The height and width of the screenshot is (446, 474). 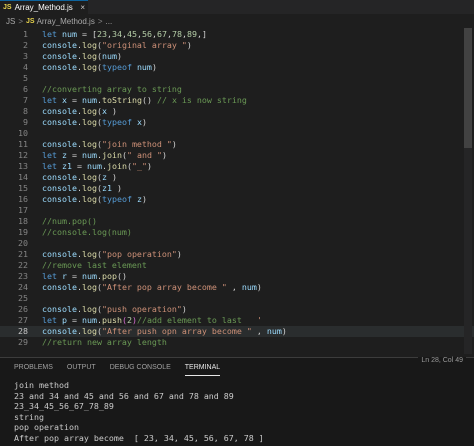 I want to click on breadcrumb-folder: JS, so click(x=10, y=21).